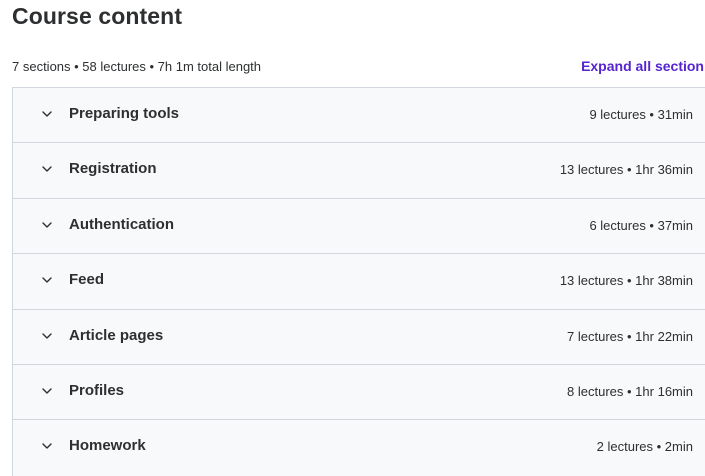  Describe the element at coordinates (359, 392) in the screenshot. I see `section-header-profiles: Profiles 8 lectures • 1hr 16min` at that location.